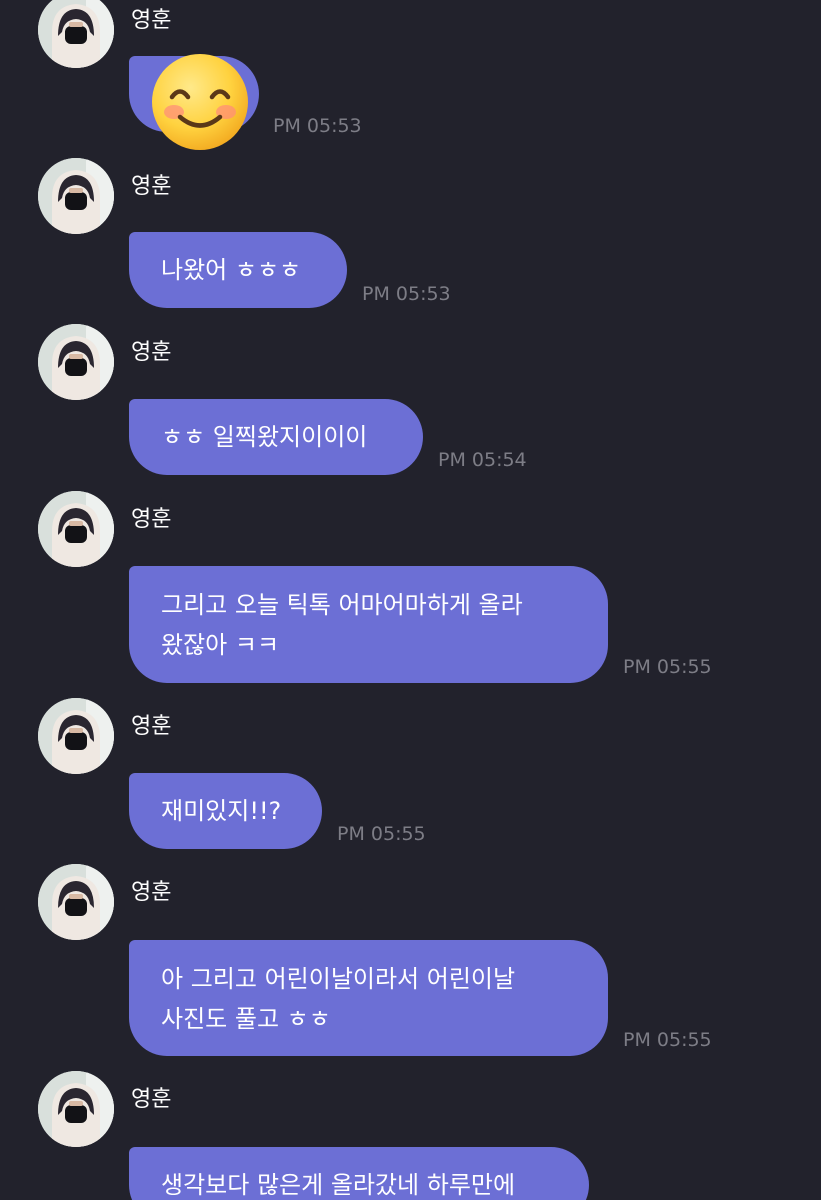  I want to click on message-timestamp: PM 05:54, so click(482, 460).